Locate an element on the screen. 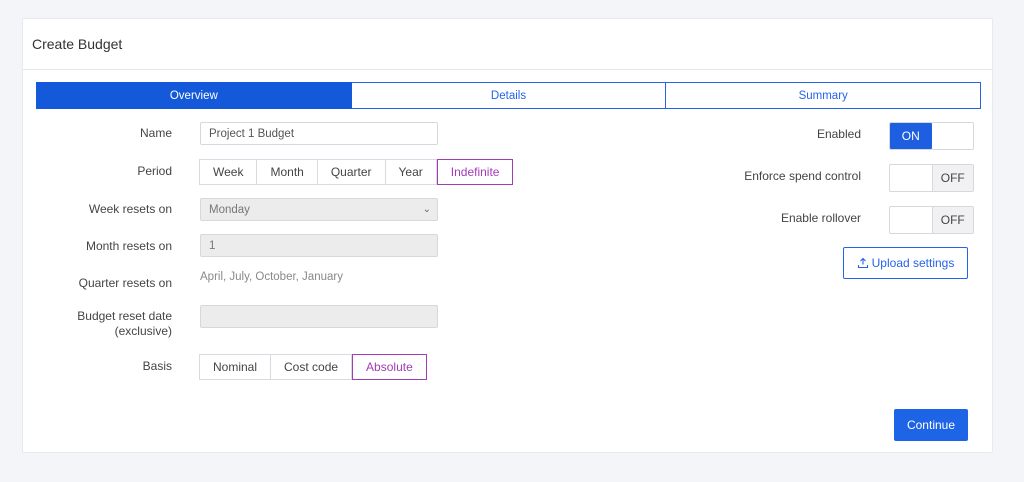 The height and width of the screenshot is (482, 1024). period-label: Period is located at coordinates (154, 171).